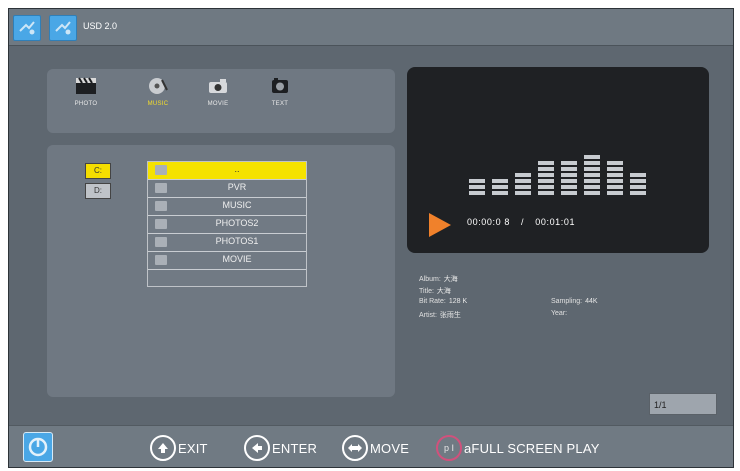 The width and height of the screenshot is (740, 471). What do you see at coordinates (371, 27) in the screenshot?
I see `top-bar: USD 2.0` at bounding box center [371, 27].